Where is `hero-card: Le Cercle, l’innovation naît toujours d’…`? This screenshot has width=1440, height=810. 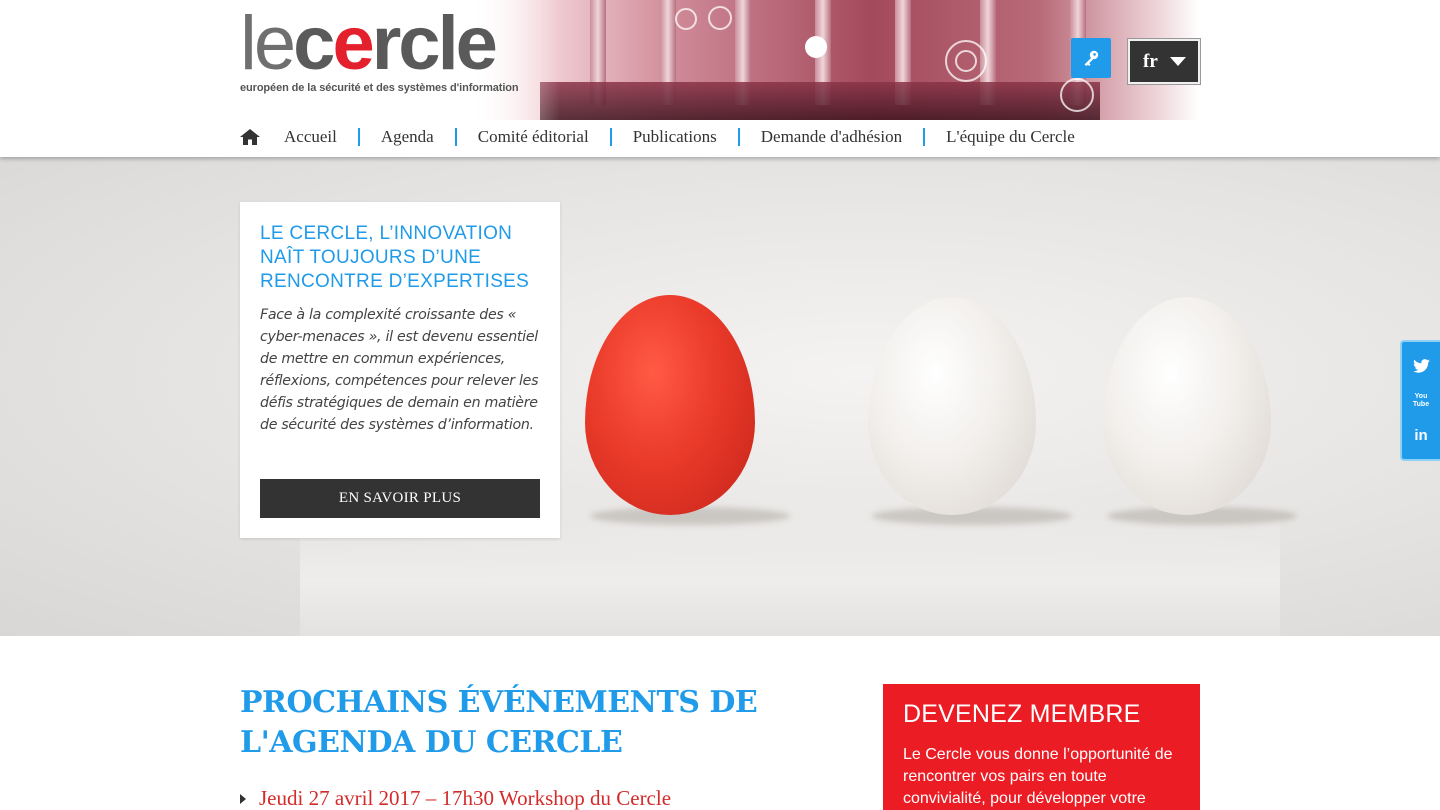 hero-card: Le Cercle, l’innovation naît toujours d’… is located at coordinates (400, 370).